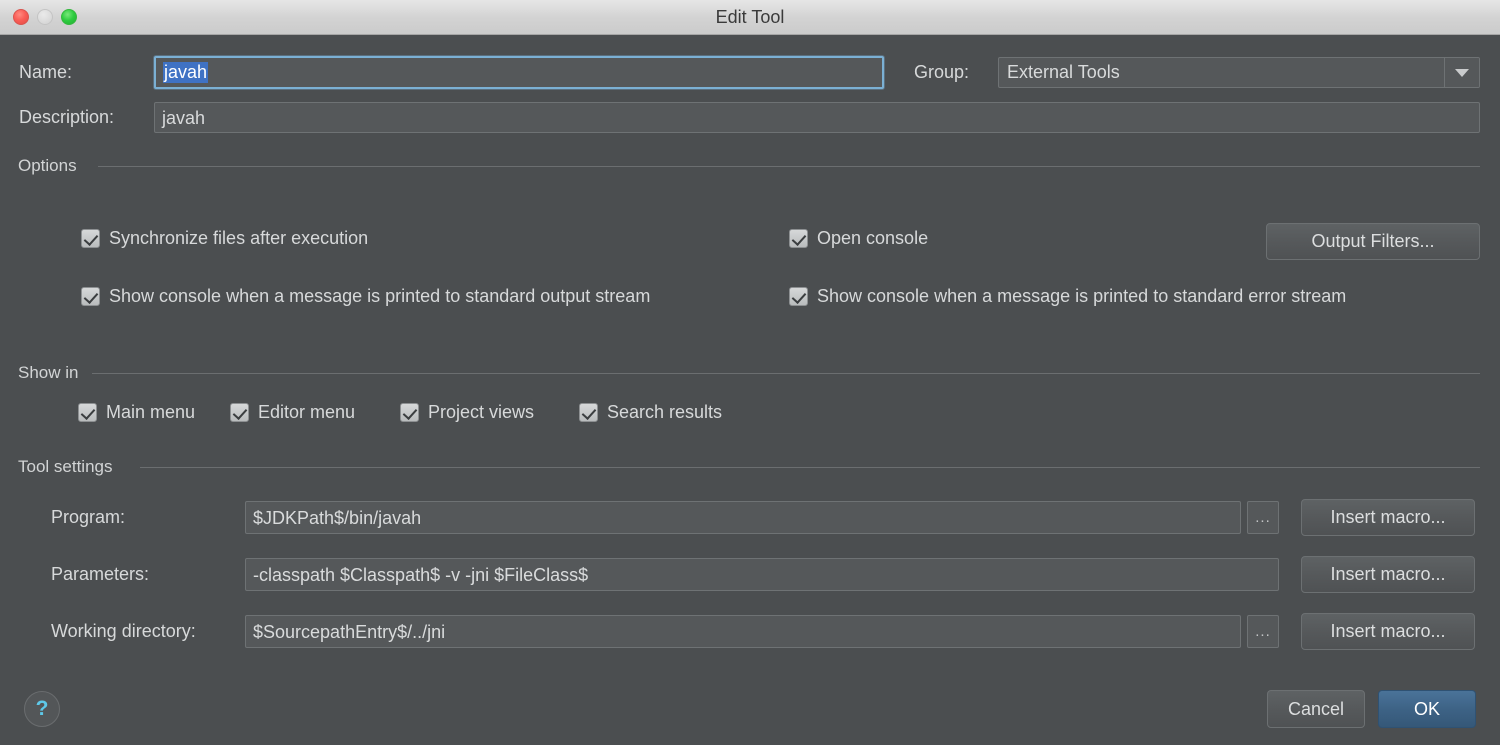  Describe the element at coordinates (47, 165) in the screenshot. I see `options-section-title: Options` at that location.